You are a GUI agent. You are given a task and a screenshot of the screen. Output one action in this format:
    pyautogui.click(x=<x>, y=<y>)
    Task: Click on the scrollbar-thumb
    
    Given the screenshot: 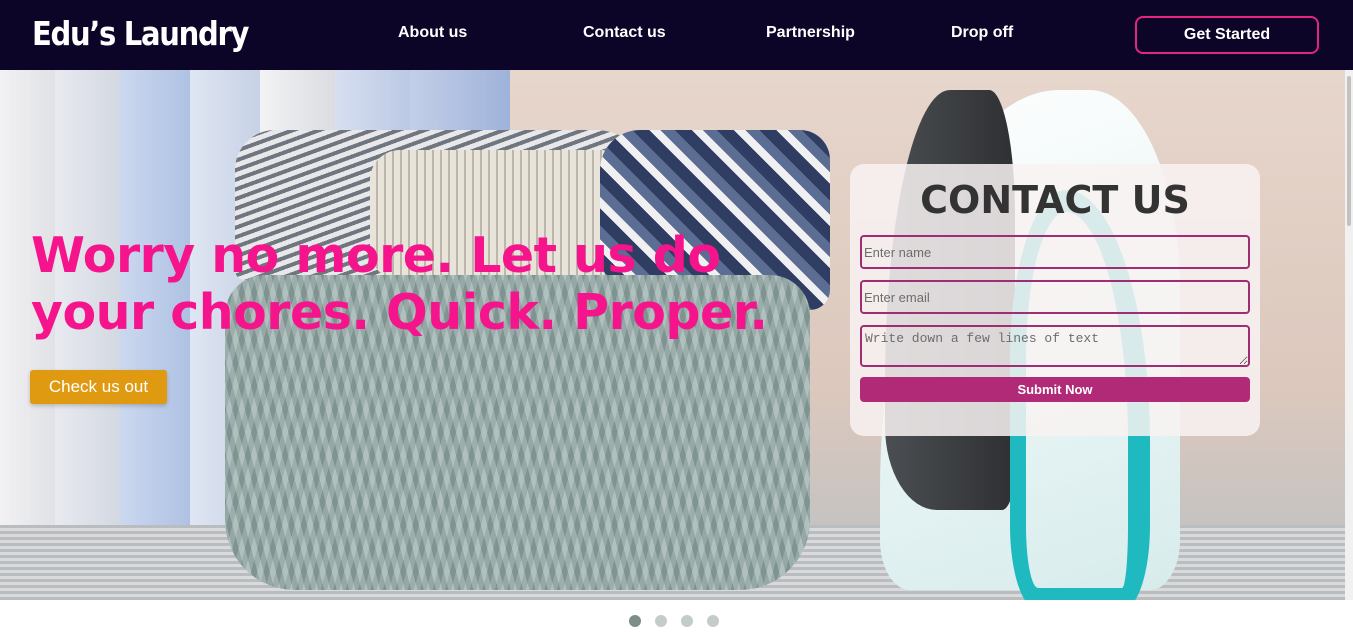 What is the action you would take?
    pyautogui.click(x=1349, y=151)
    